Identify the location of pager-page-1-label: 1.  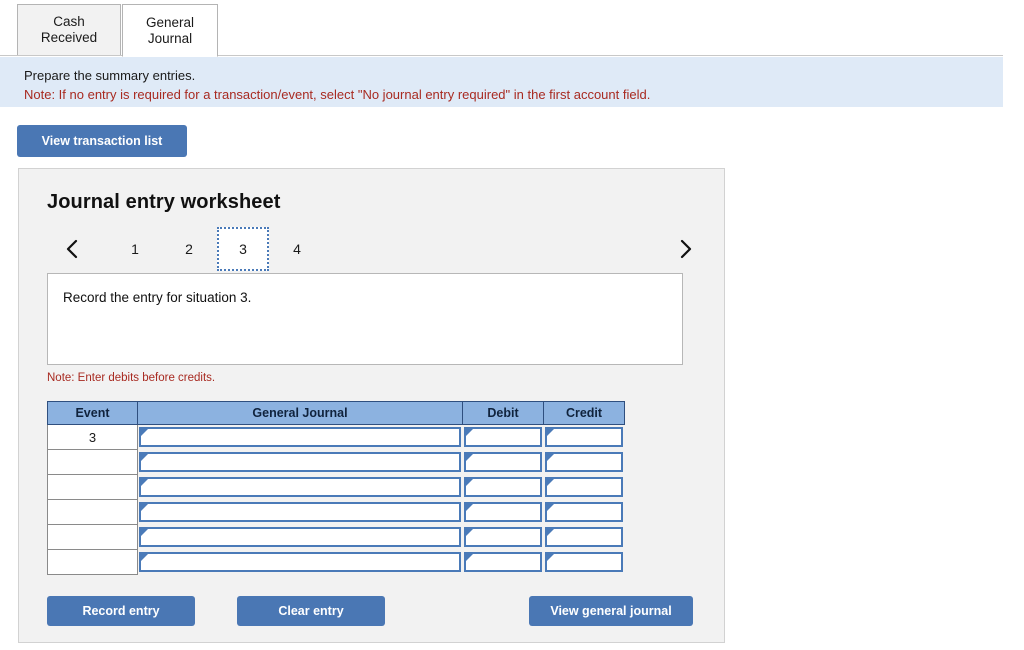
(135, 249).